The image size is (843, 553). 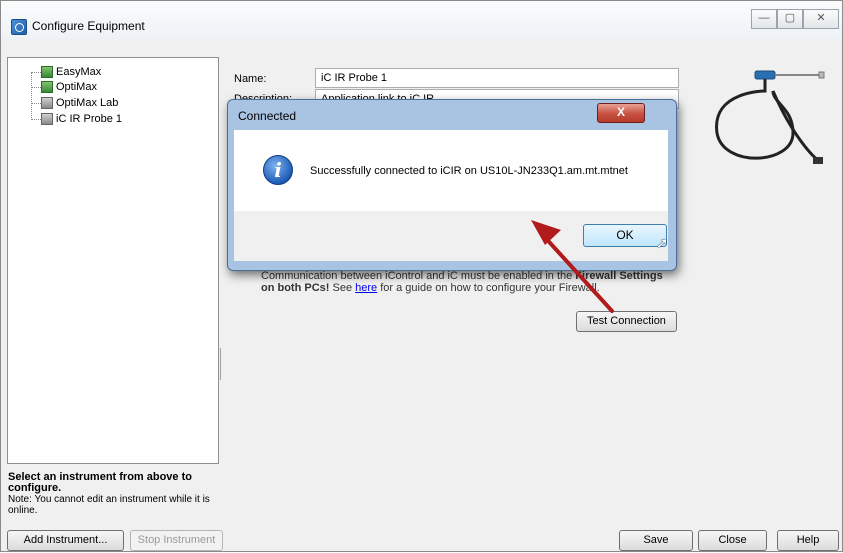 What do you see at coordinates (366, 288) in the screenshot?
I see `firewall-guide-link: here` at bounding box center [366, 288].